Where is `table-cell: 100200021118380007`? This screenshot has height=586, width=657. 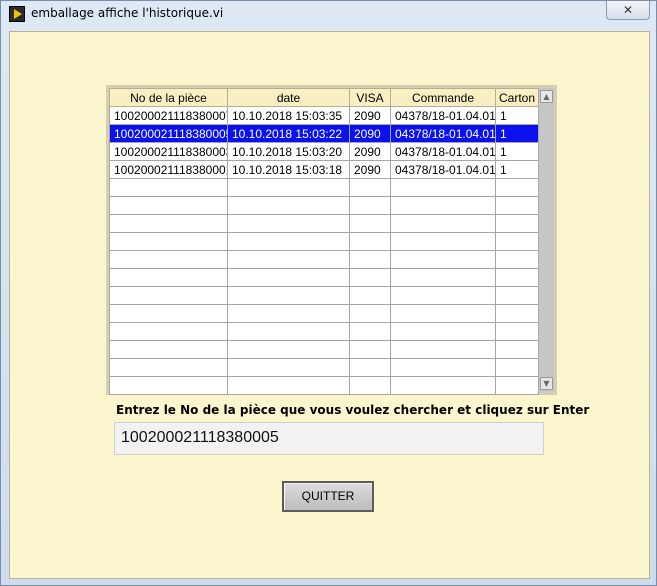 table-cell: 100200021118380007 is located at coordinates (168, 115).